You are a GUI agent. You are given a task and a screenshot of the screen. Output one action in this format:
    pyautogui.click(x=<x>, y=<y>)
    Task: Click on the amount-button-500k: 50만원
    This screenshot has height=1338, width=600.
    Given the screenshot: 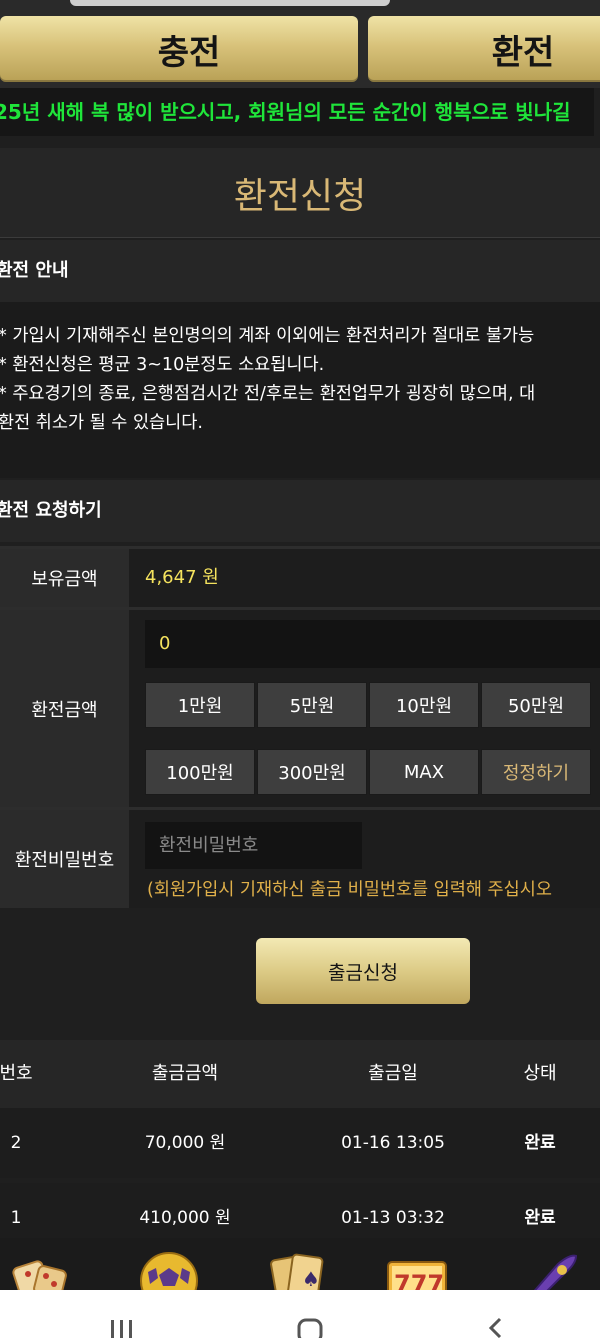 What is the action you would take?
    pyautogui.click(x=536, y=705)
    